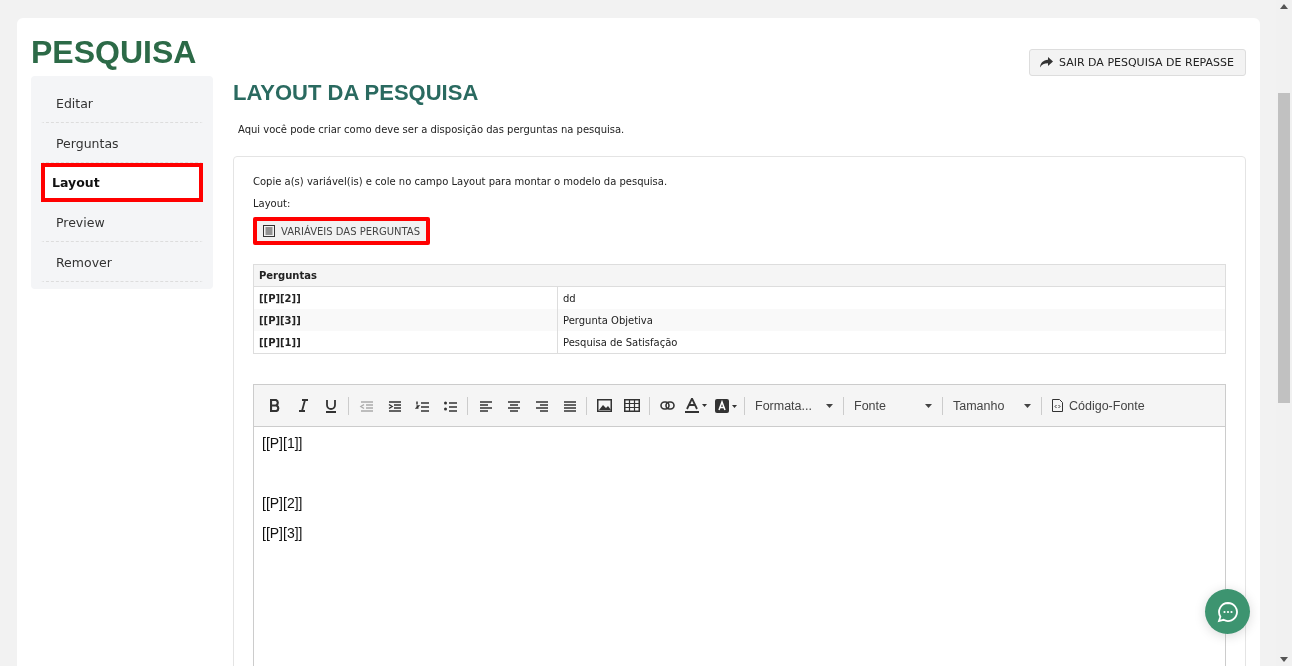  What do you see at coordinates (604, 405) in the screenshot?
I see `image-icon` at bounding box center [604, 405].